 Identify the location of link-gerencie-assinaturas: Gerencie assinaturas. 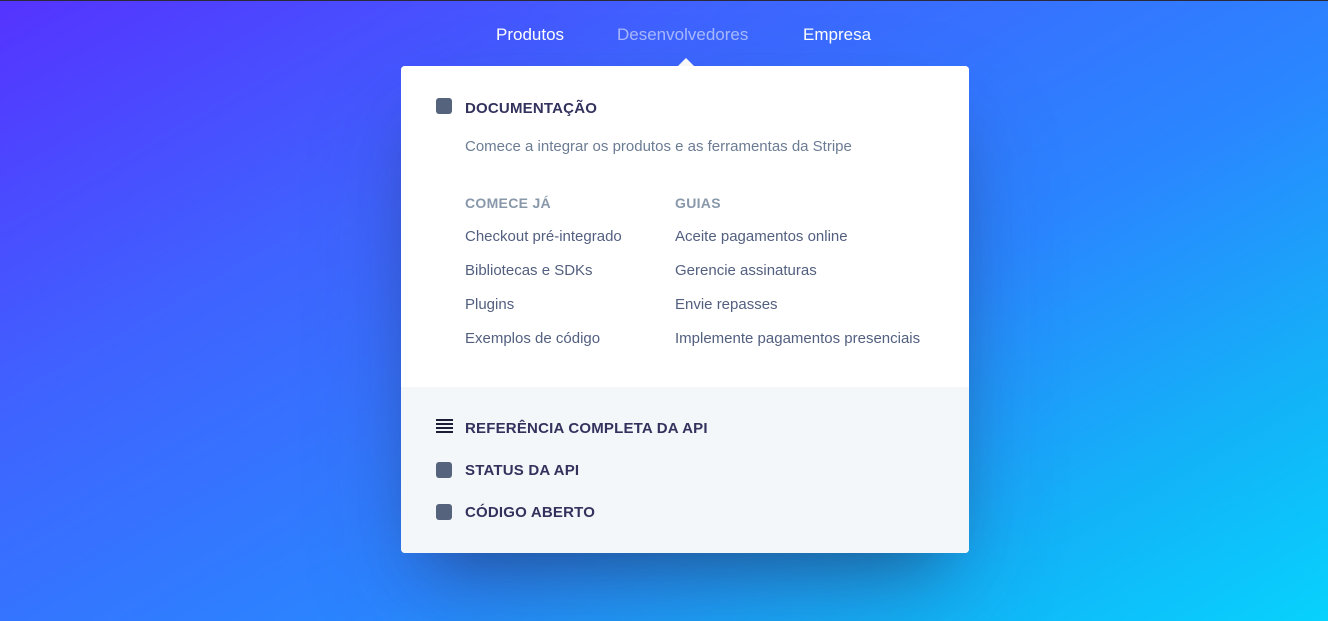
(746, 271).